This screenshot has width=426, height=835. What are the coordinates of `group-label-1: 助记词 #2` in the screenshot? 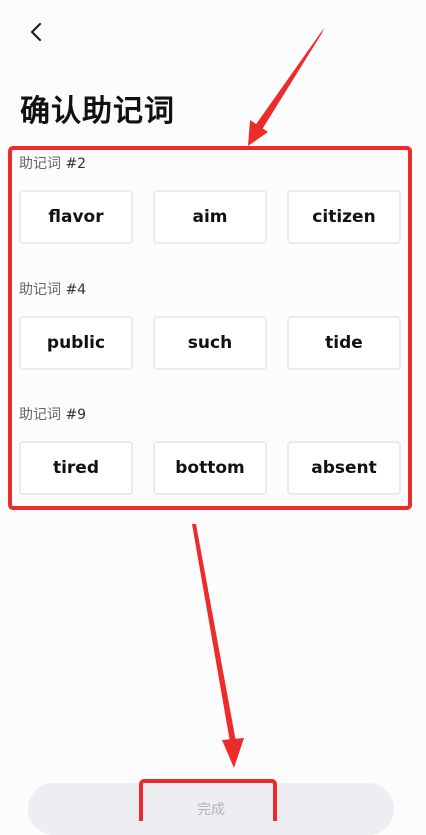 It's located at (52, 163).